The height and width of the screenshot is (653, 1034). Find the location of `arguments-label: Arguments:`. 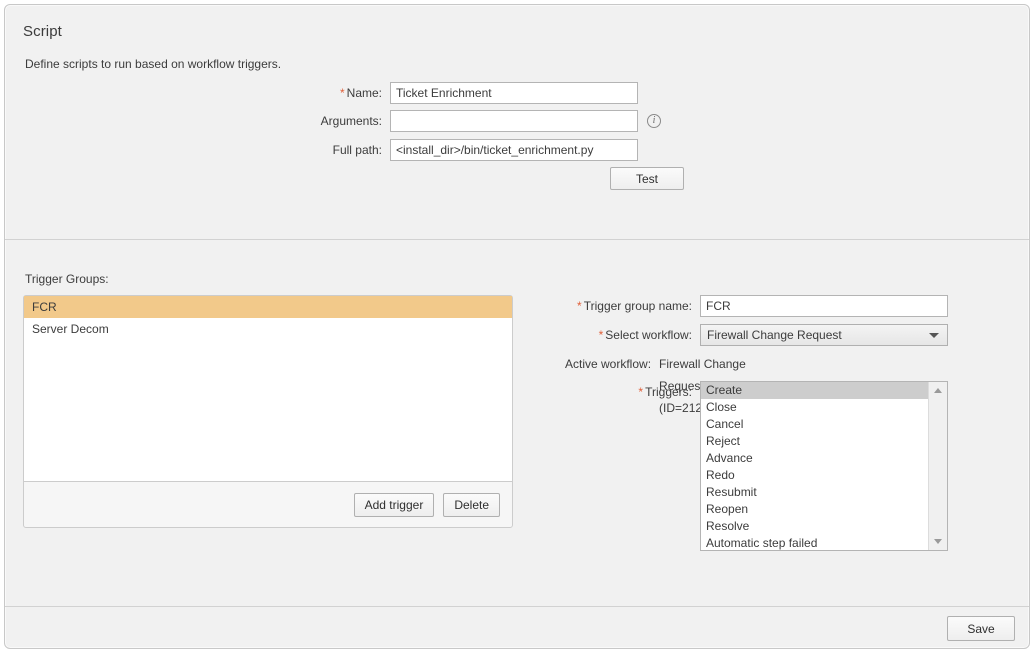

arguments-label: Arguments: is located at coordinates (351, 121).